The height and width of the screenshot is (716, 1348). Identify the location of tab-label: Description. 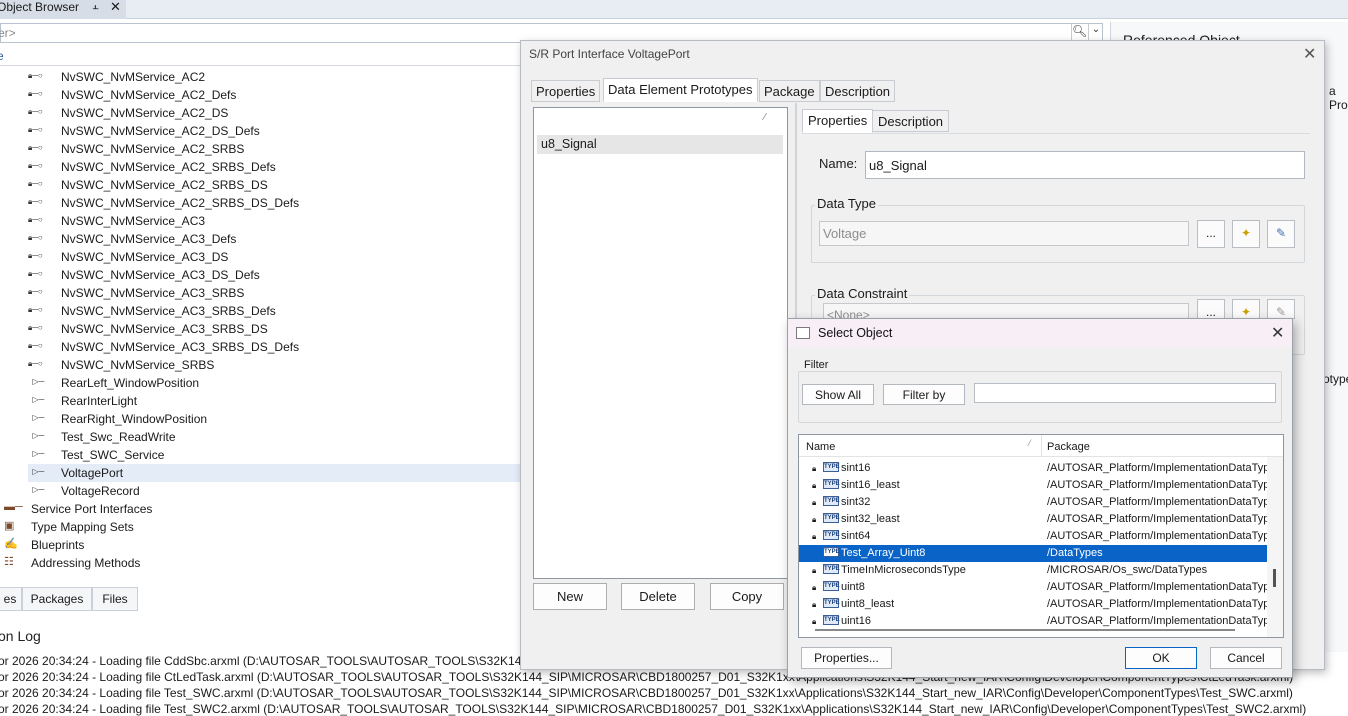
(858, 91).